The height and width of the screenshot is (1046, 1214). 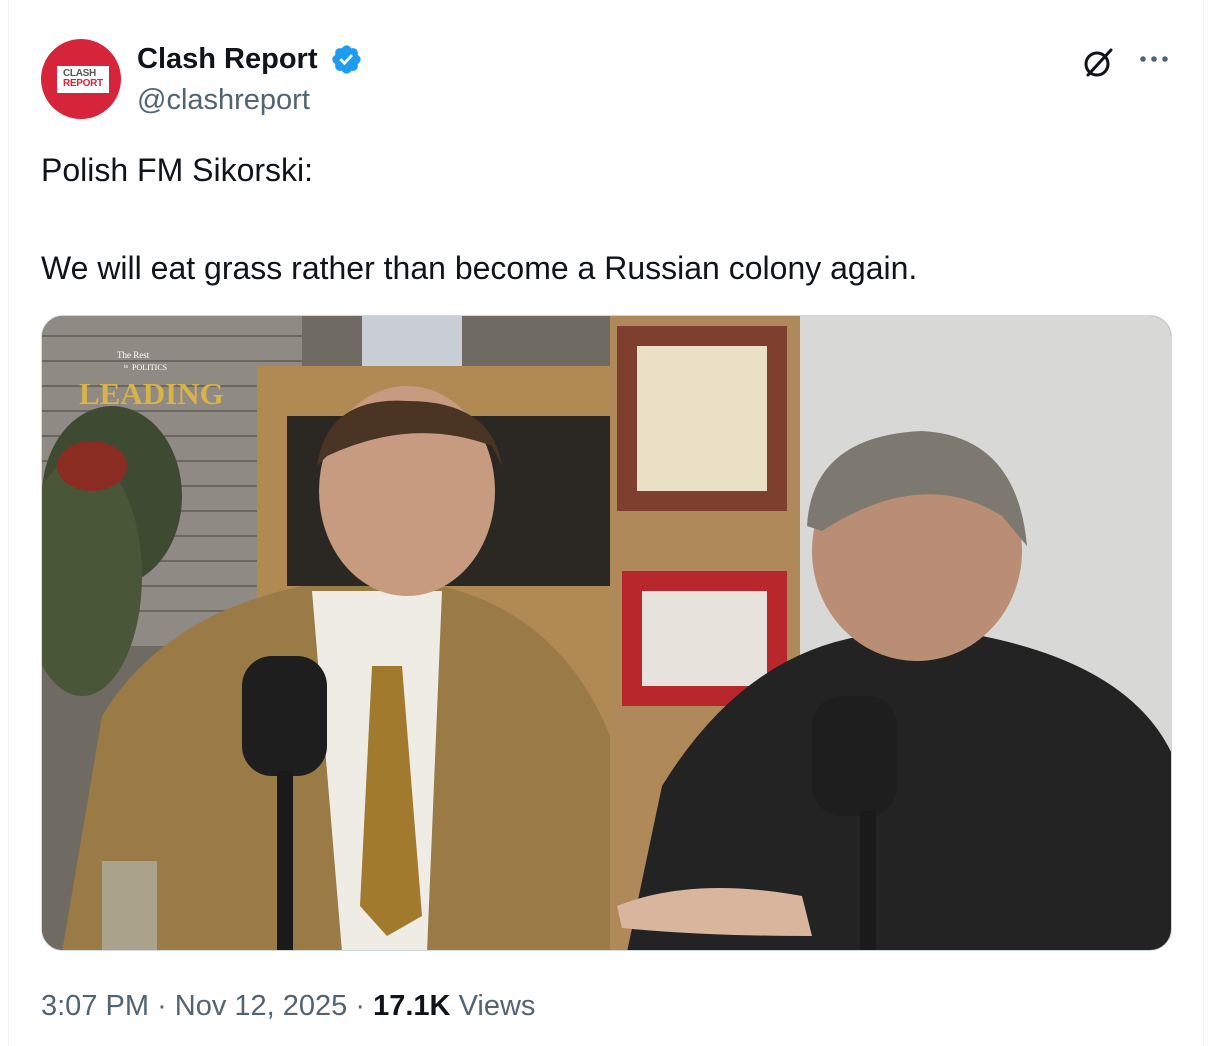 What do you see at coordinates (412, 341) in the screenshot?
I see `vase` at bounding box center [412, 341].